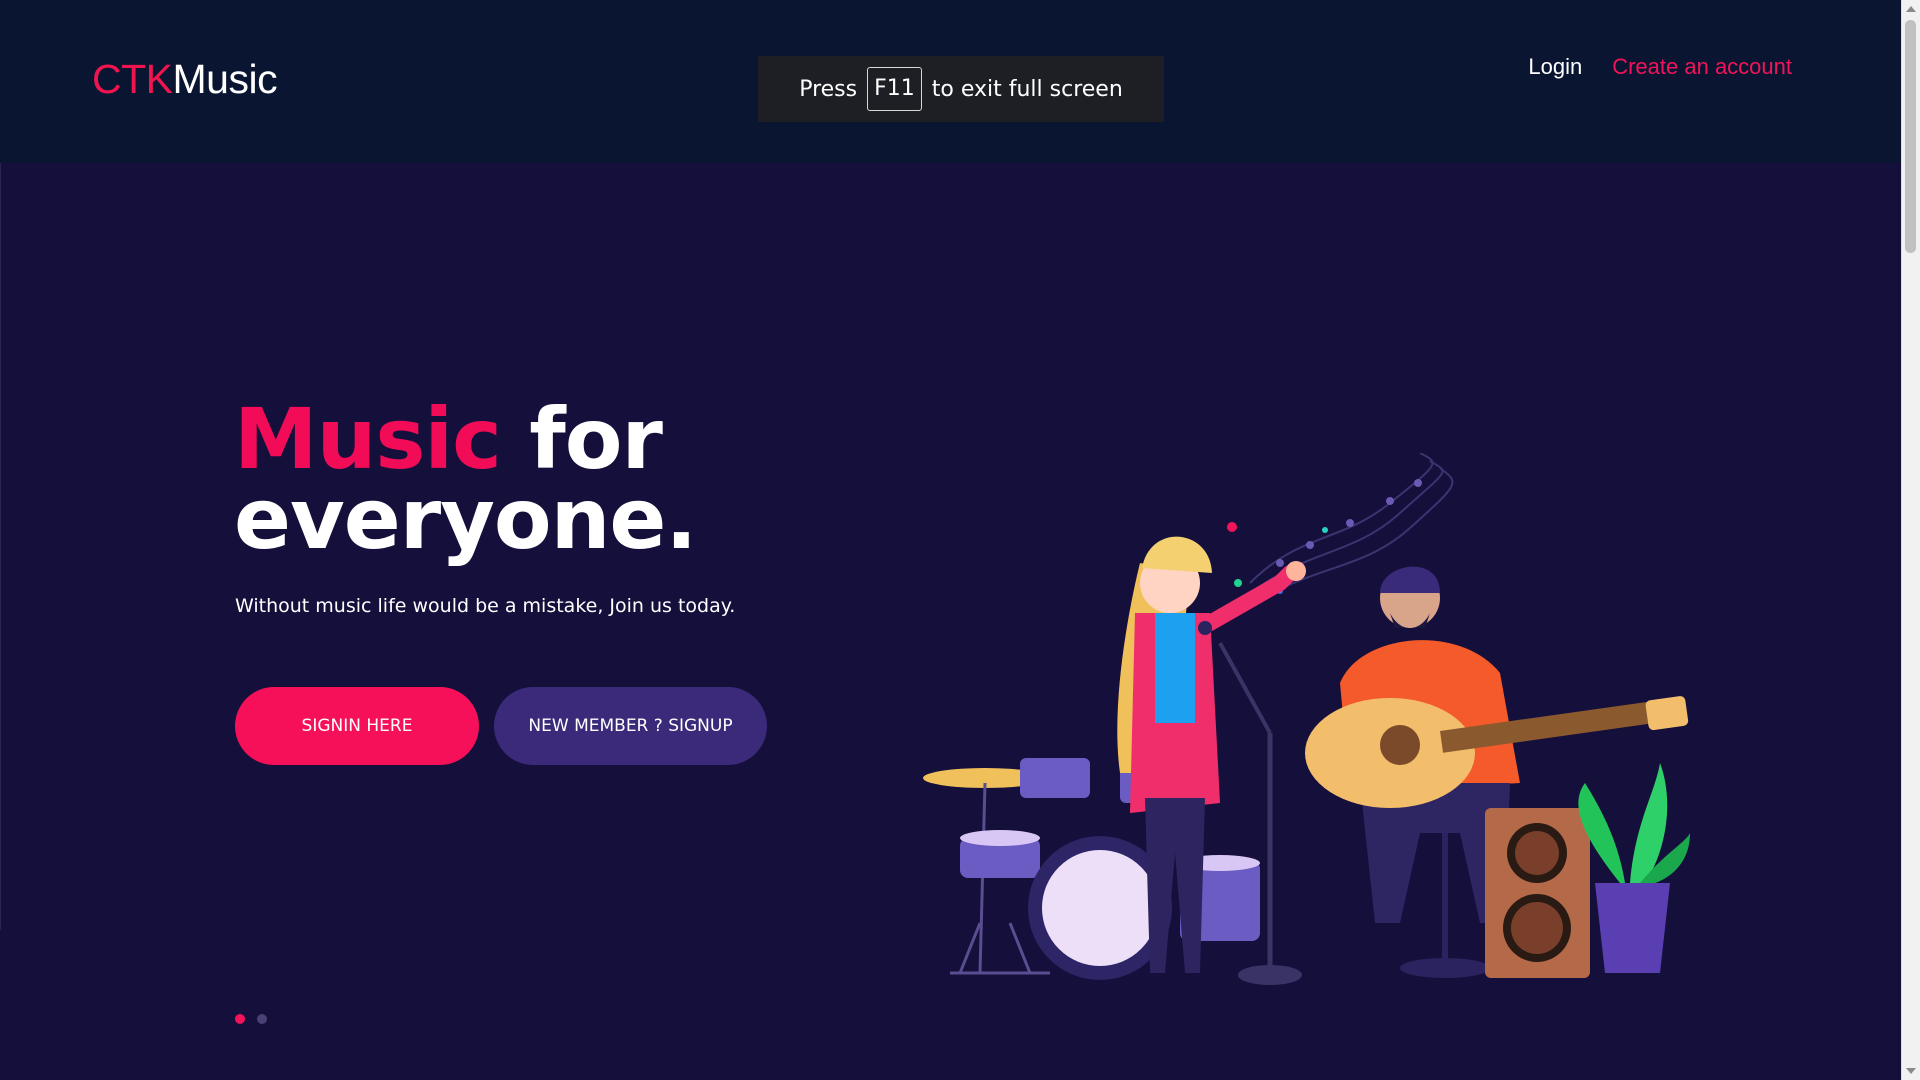 The width and height of the screenshot is (1920, 1080). What do you see at coordinates (1911, 1071) in the screenshot?
I see `scroll-down-arrow-icon` at bounding box center [1911, 1071].